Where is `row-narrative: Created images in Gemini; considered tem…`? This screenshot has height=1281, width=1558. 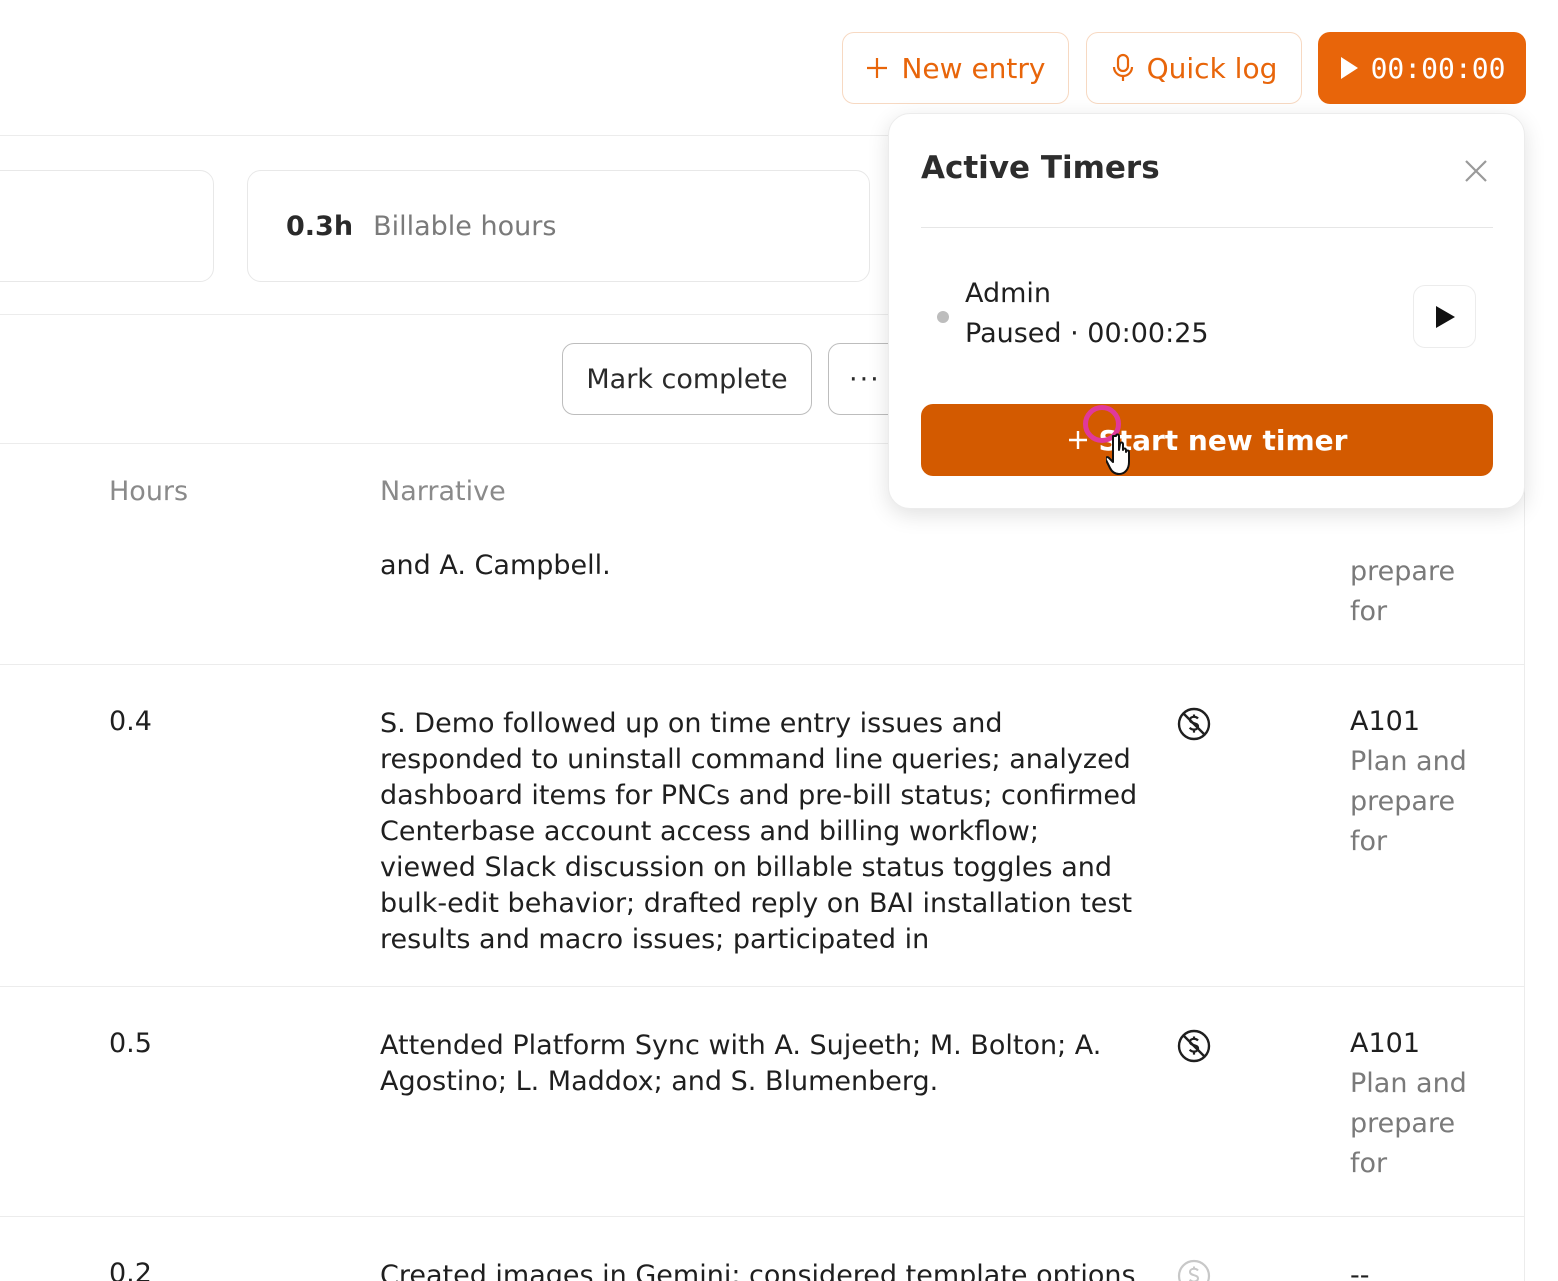 row-narrative: Created images in Gemini; considered tem… is located at coordinates (758, 1270).